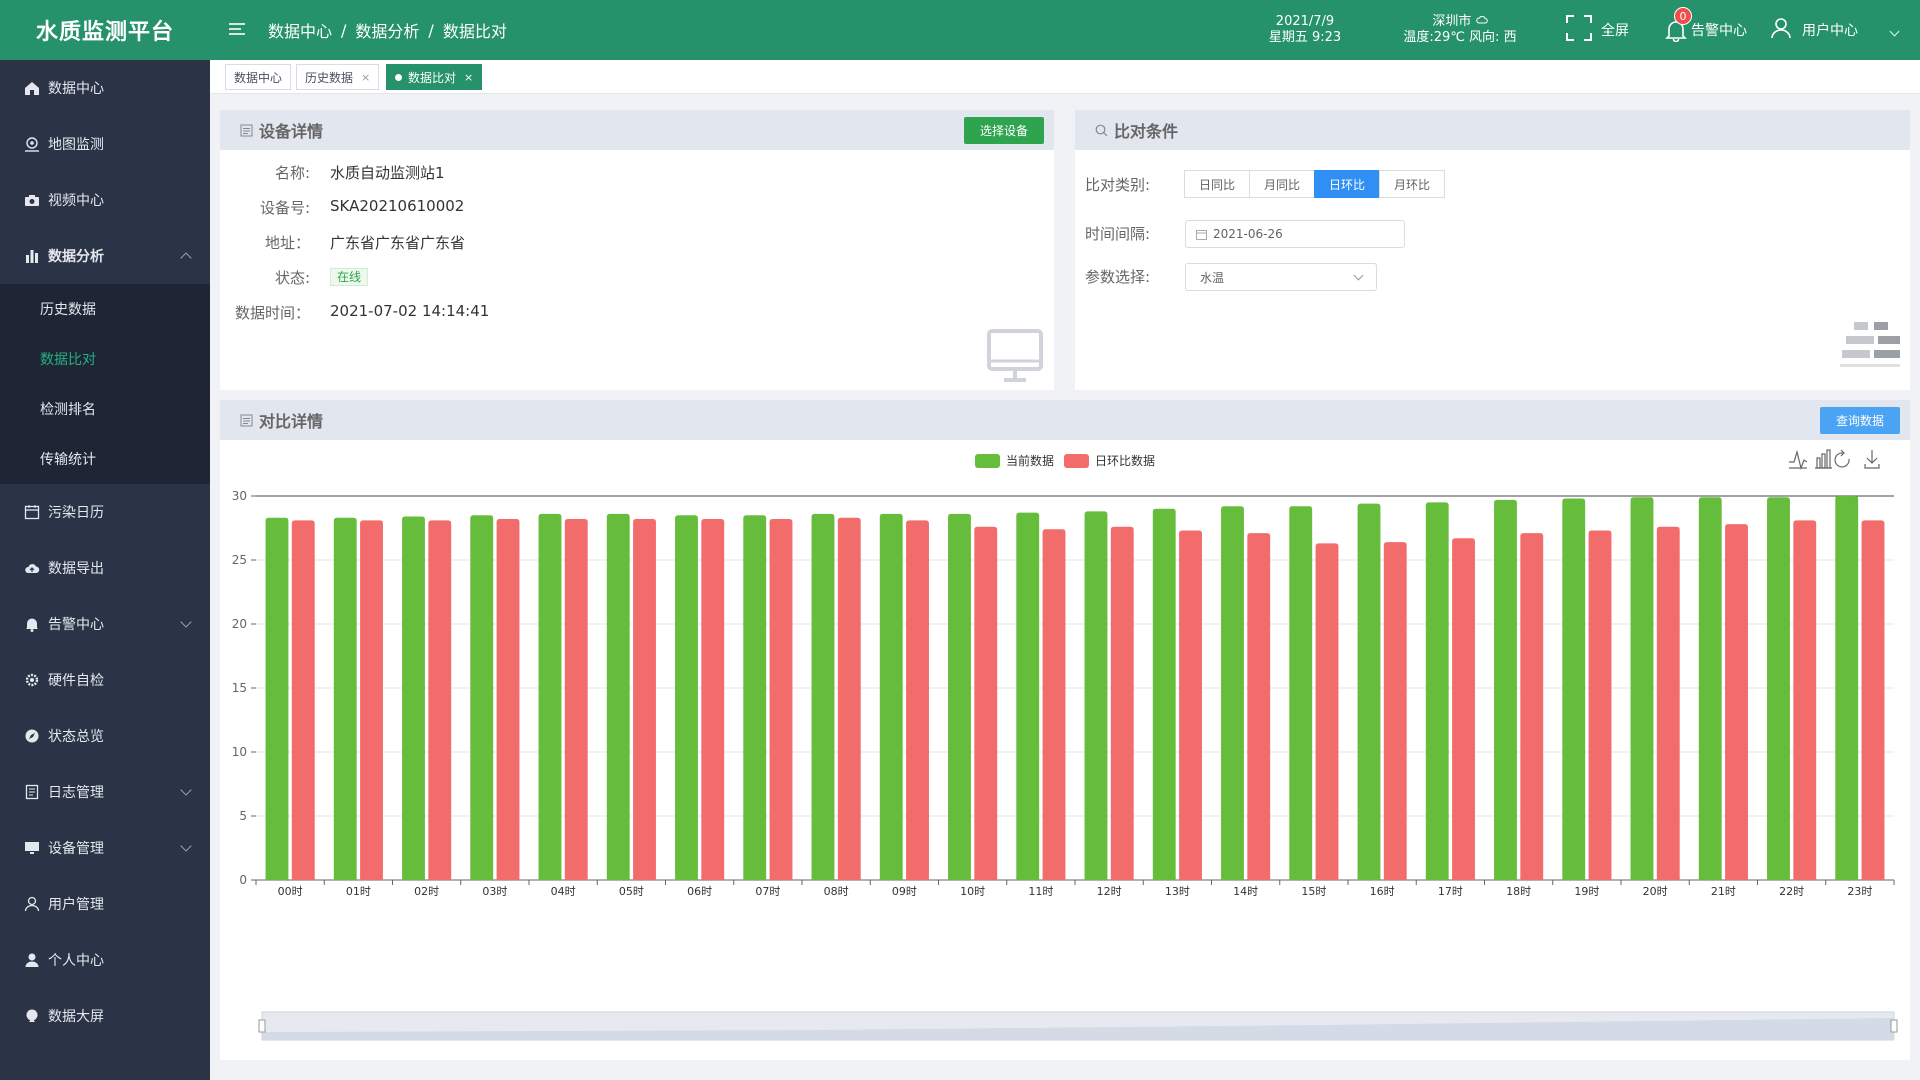 Image resolution: width=1920 pixels, height=1080 pixels. Describe the element at coordinates (338, 77) in the screenshot. I see `tab-history-data: 历史数据 ×` at that location.